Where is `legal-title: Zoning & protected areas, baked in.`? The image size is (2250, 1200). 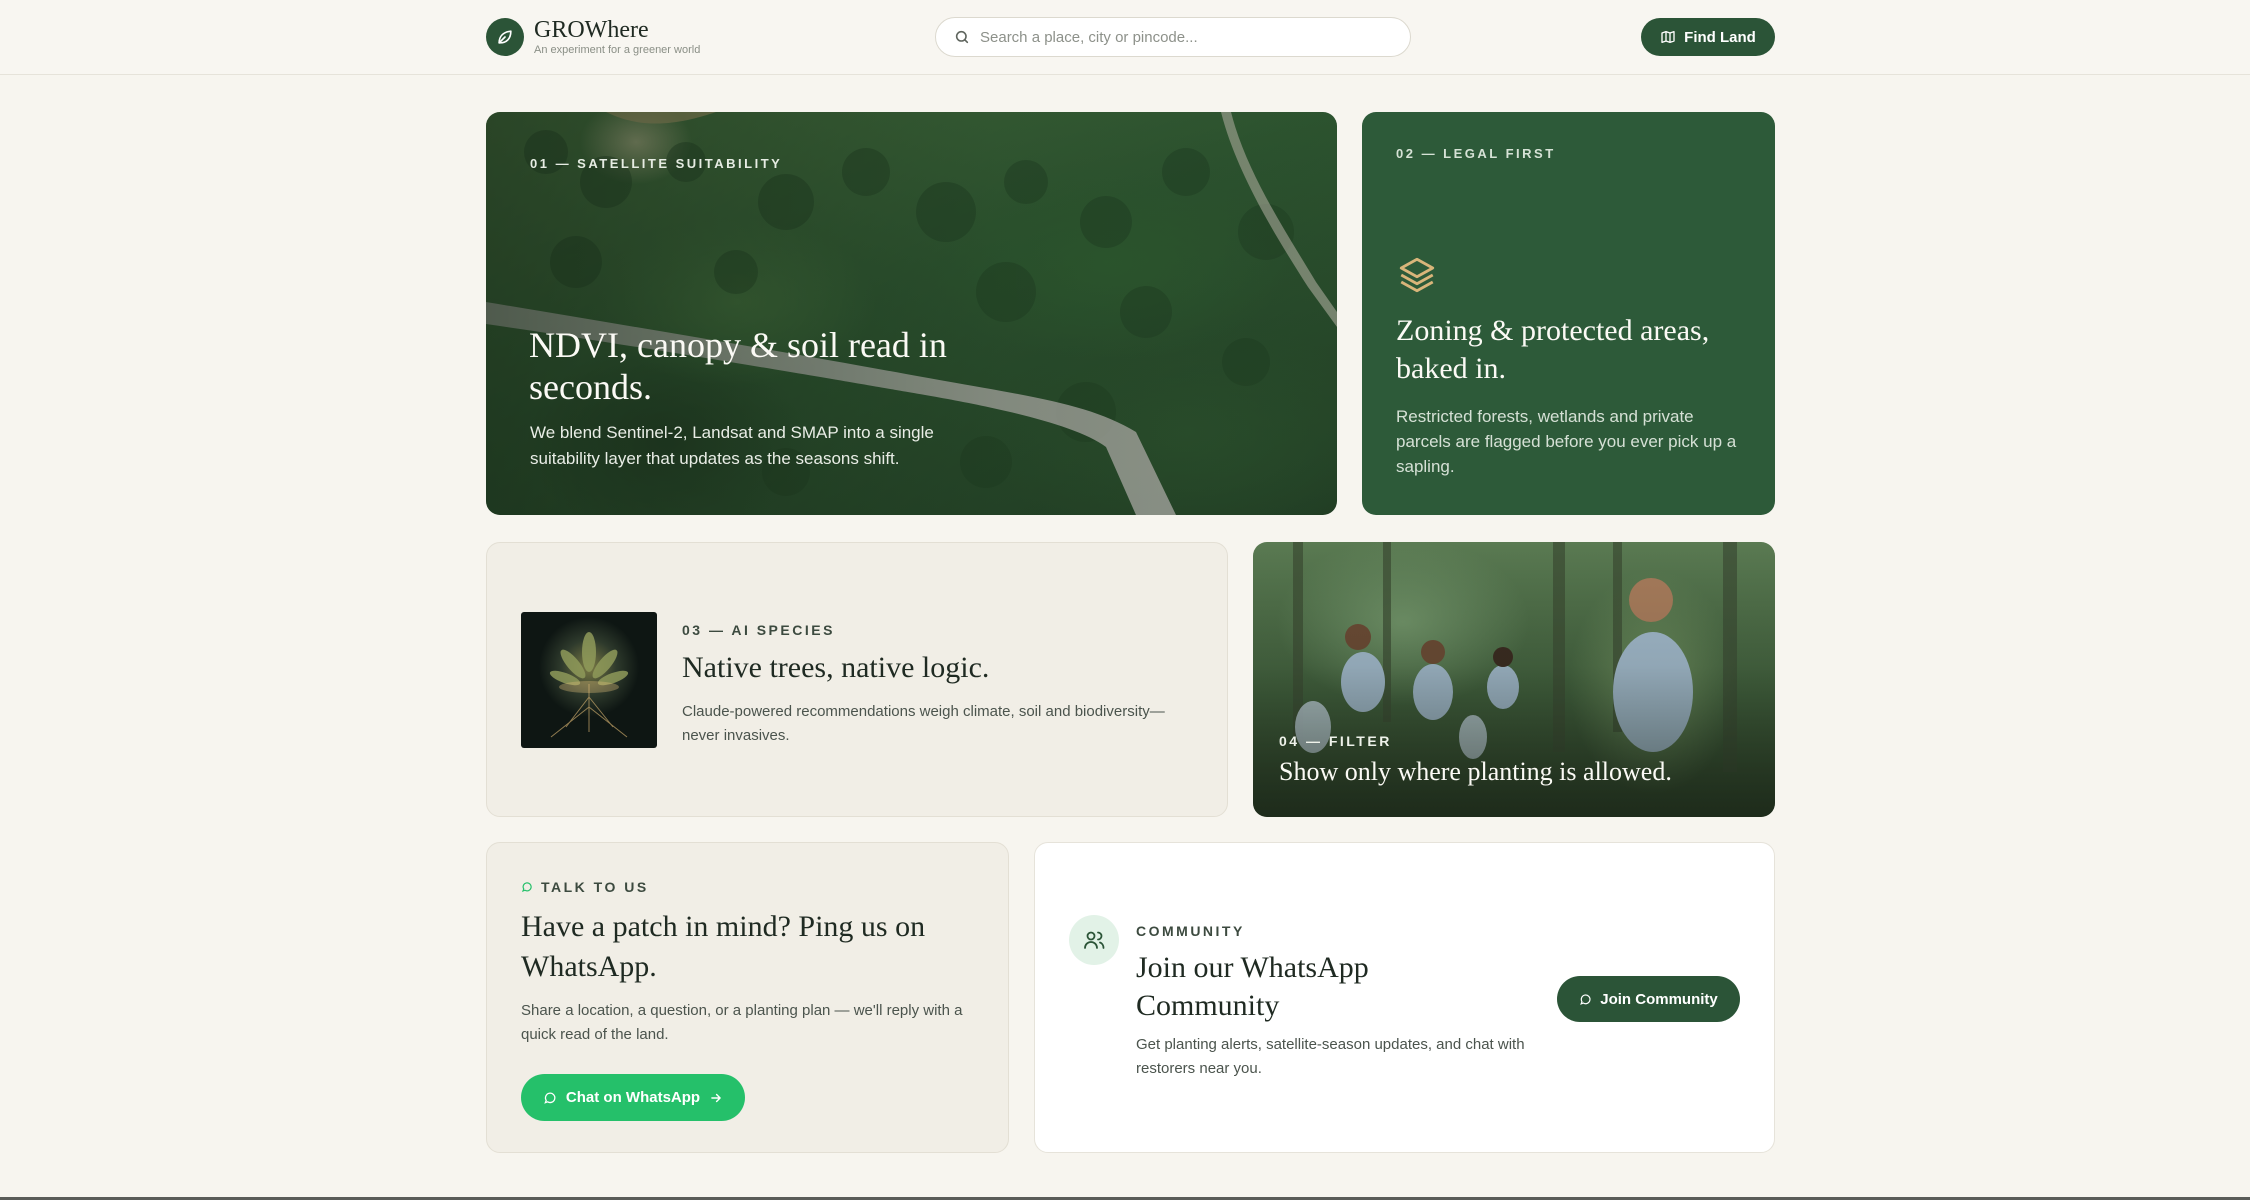
legal-title: Zoning & protected areas, baked in. is located at coordinates (1553, 349).